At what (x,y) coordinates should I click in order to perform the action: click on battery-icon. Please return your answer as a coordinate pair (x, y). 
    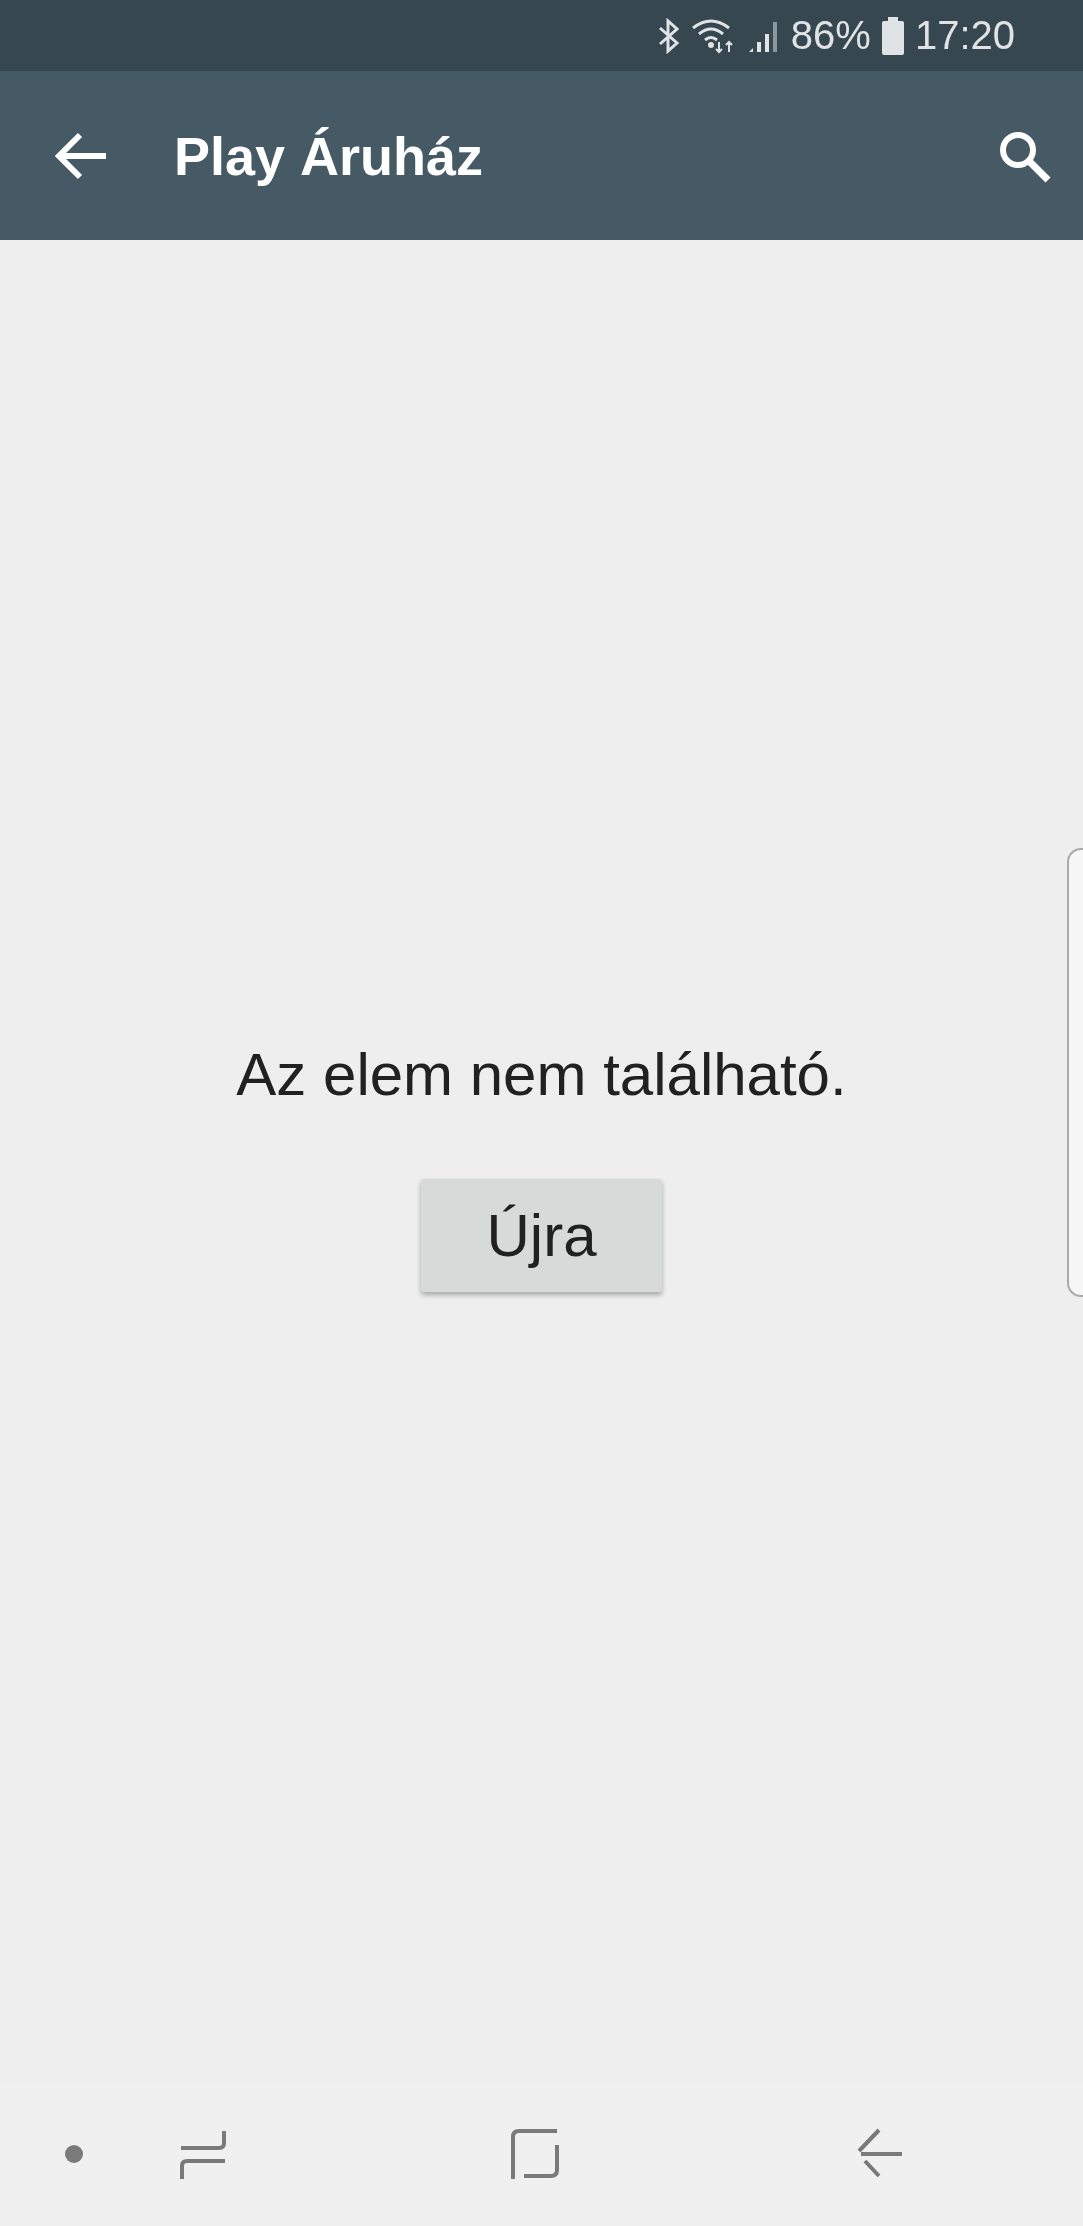
    Looking at the image, I should click on (892, 35).